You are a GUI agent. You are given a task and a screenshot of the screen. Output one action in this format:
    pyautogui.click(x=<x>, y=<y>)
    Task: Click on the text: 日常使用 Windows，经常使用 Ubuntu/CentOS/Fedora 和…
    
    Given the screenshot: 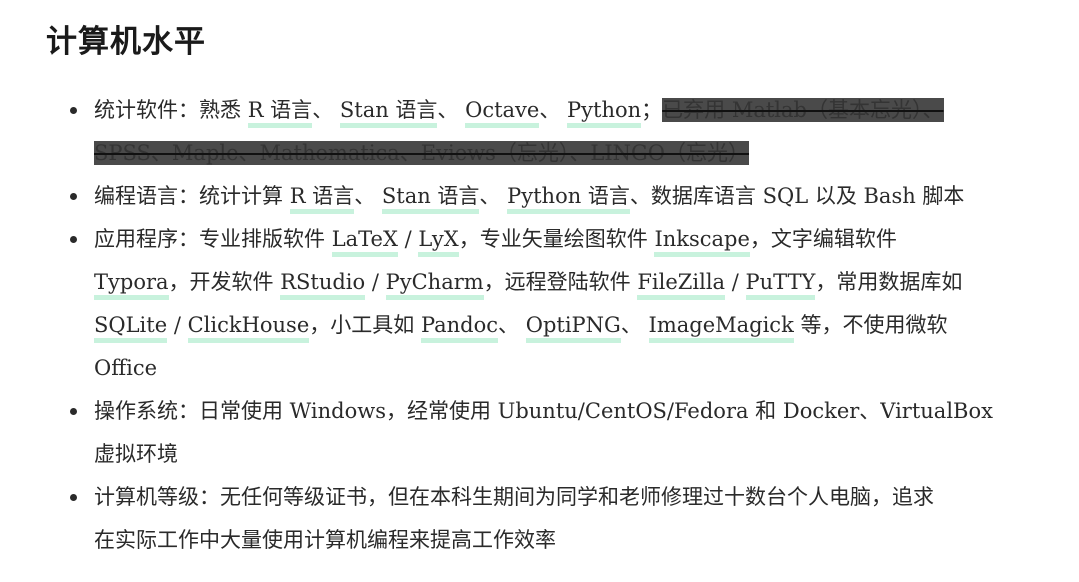 What is the action you would take?
    pyautogui.click(x=596, y=411)
    